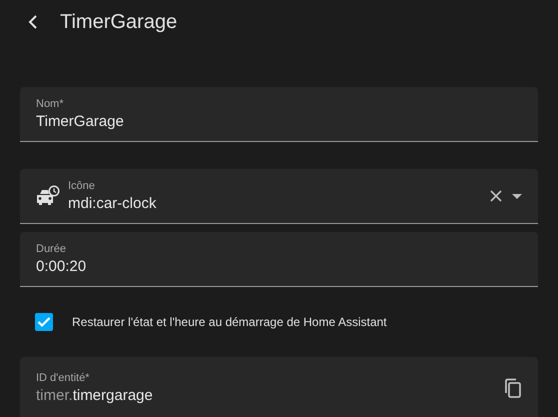 This screenshot has width=558, height=417. What do you see at coordinates (279, 114) in the screenshot?
I see `name-field: Nom* TimerGarage` at bounding box center [279, 114].